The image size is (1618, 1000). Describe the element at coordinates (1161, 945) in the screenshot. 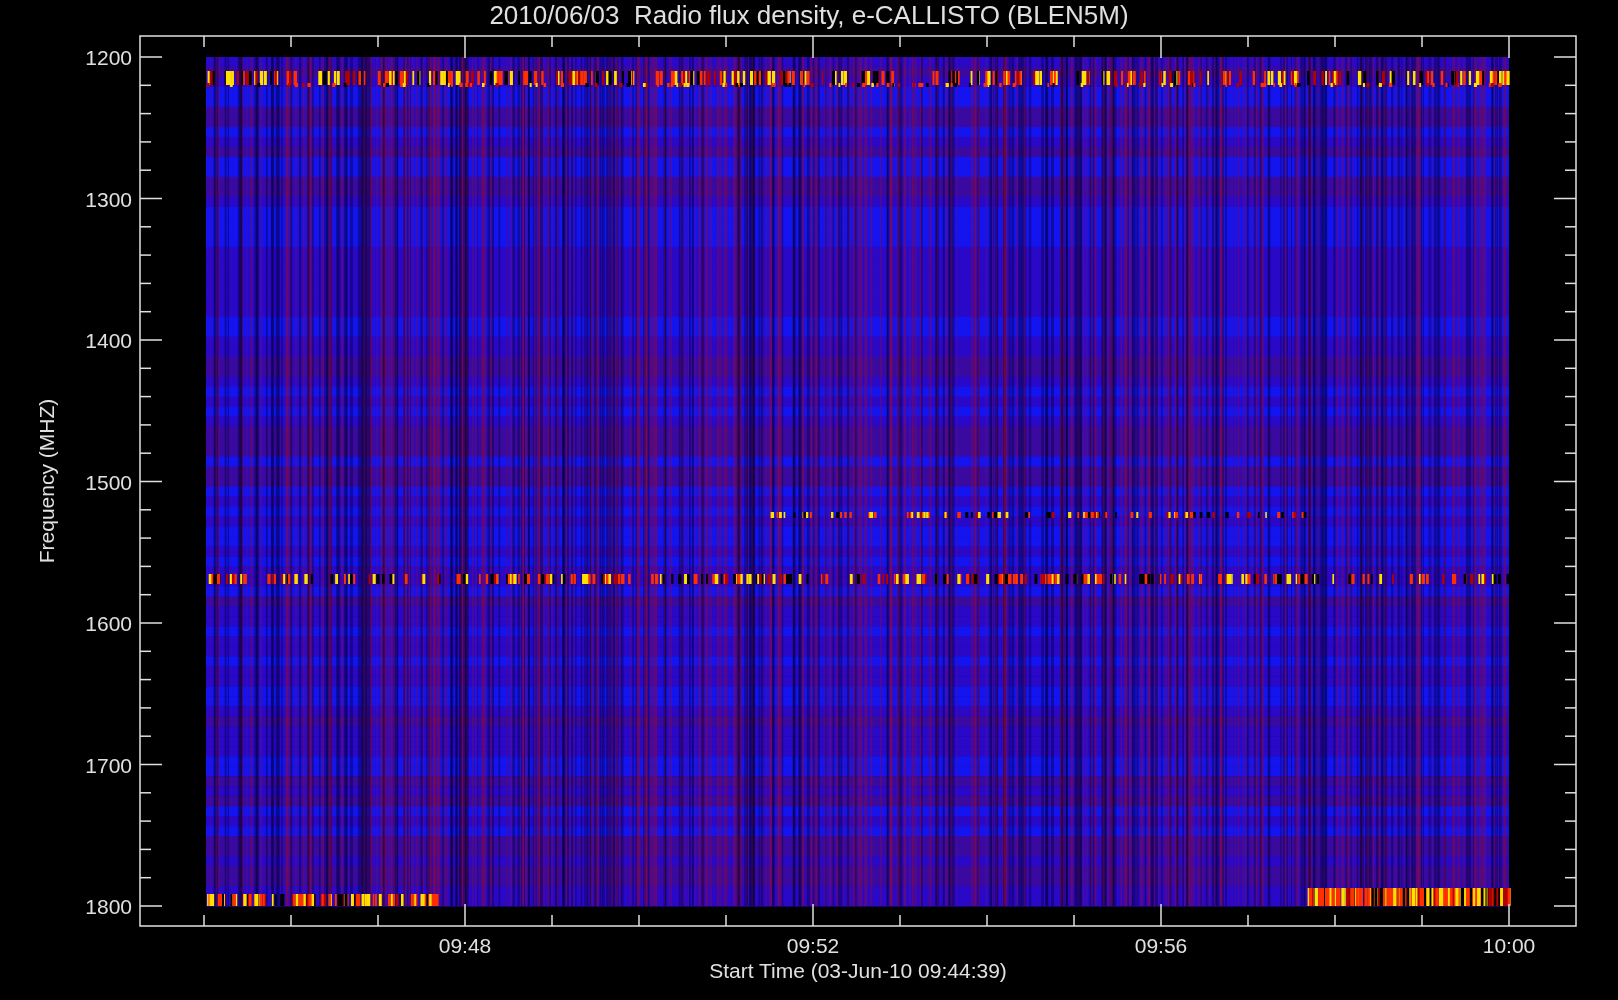

I see `x-tick-label: 09:56` at that location.